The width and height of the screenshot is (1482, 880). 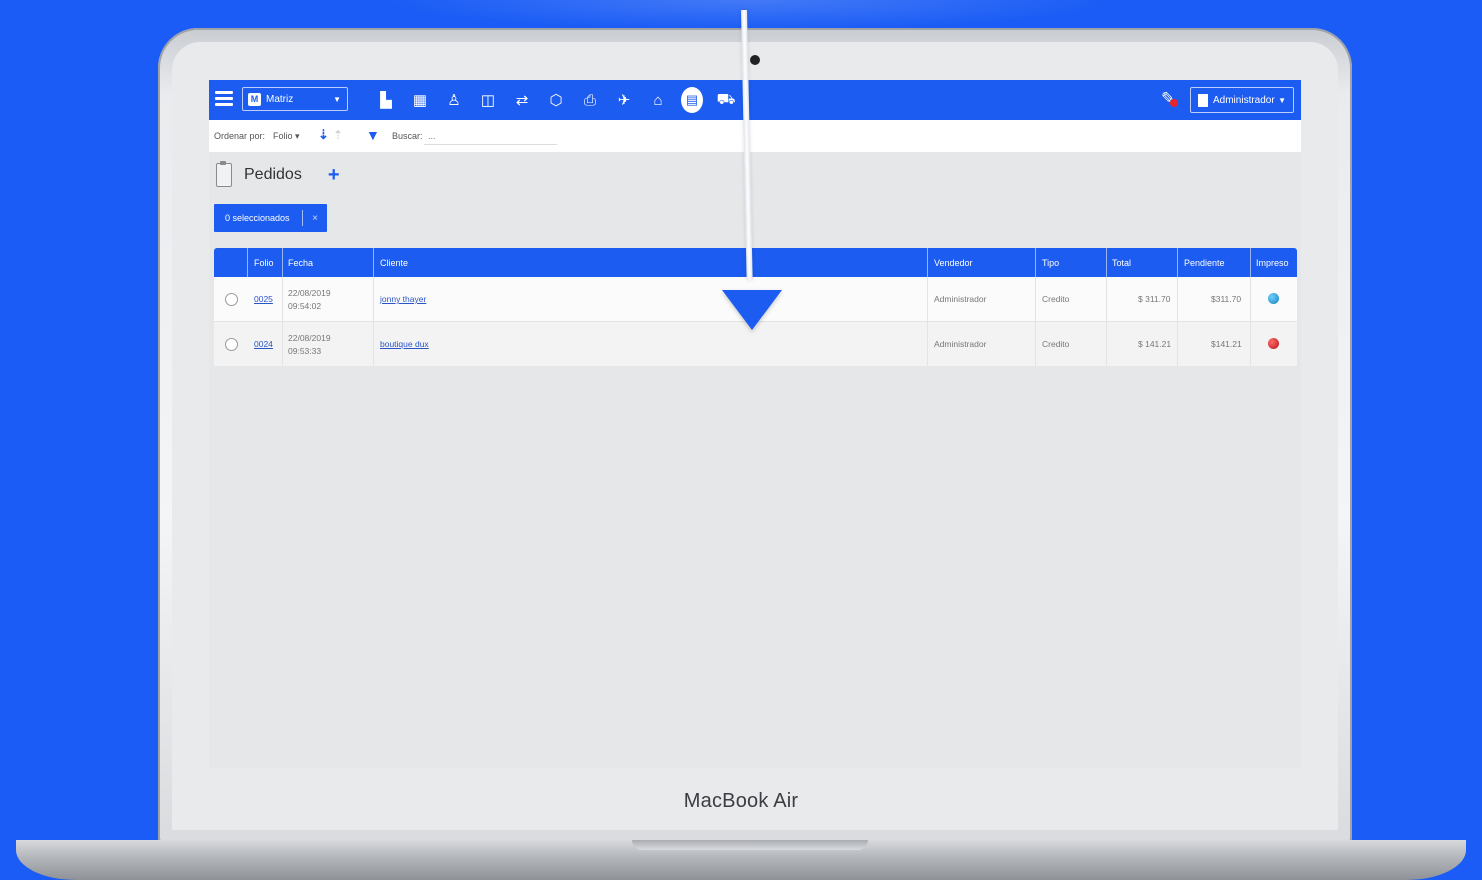 What do you see at coordinates (752, 310) in the screenshot?
I see `arrow-down-icon` at bounding box center [752, 310].